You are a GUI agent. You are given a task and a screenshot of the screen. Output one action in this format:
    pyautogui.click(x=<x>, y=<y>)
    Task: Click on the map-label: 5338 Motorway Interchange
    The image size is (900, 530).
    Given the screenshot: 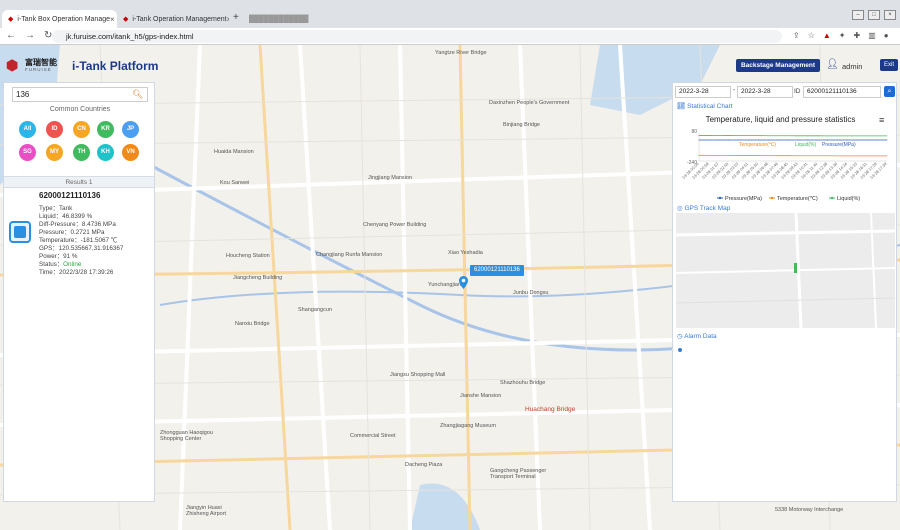 What is the action you would take?
    pyautogui.click(x=809, y=510)
    